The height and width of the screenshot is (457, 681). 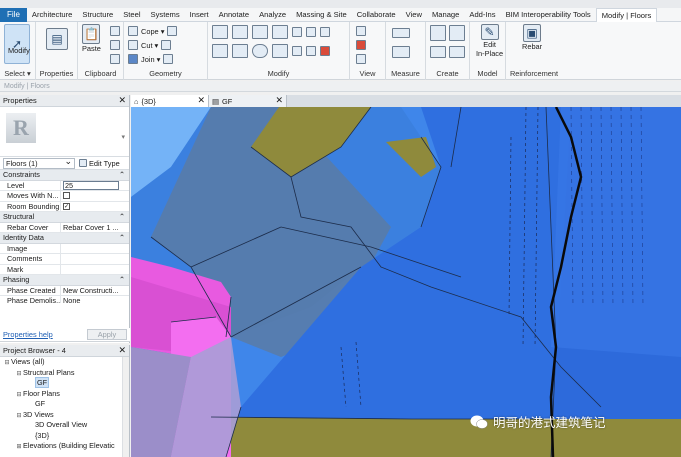 What do you see at coordinates (107, 334) in the screenshot?
I see `apply-button: Apply` at bounding box center [107, 334].